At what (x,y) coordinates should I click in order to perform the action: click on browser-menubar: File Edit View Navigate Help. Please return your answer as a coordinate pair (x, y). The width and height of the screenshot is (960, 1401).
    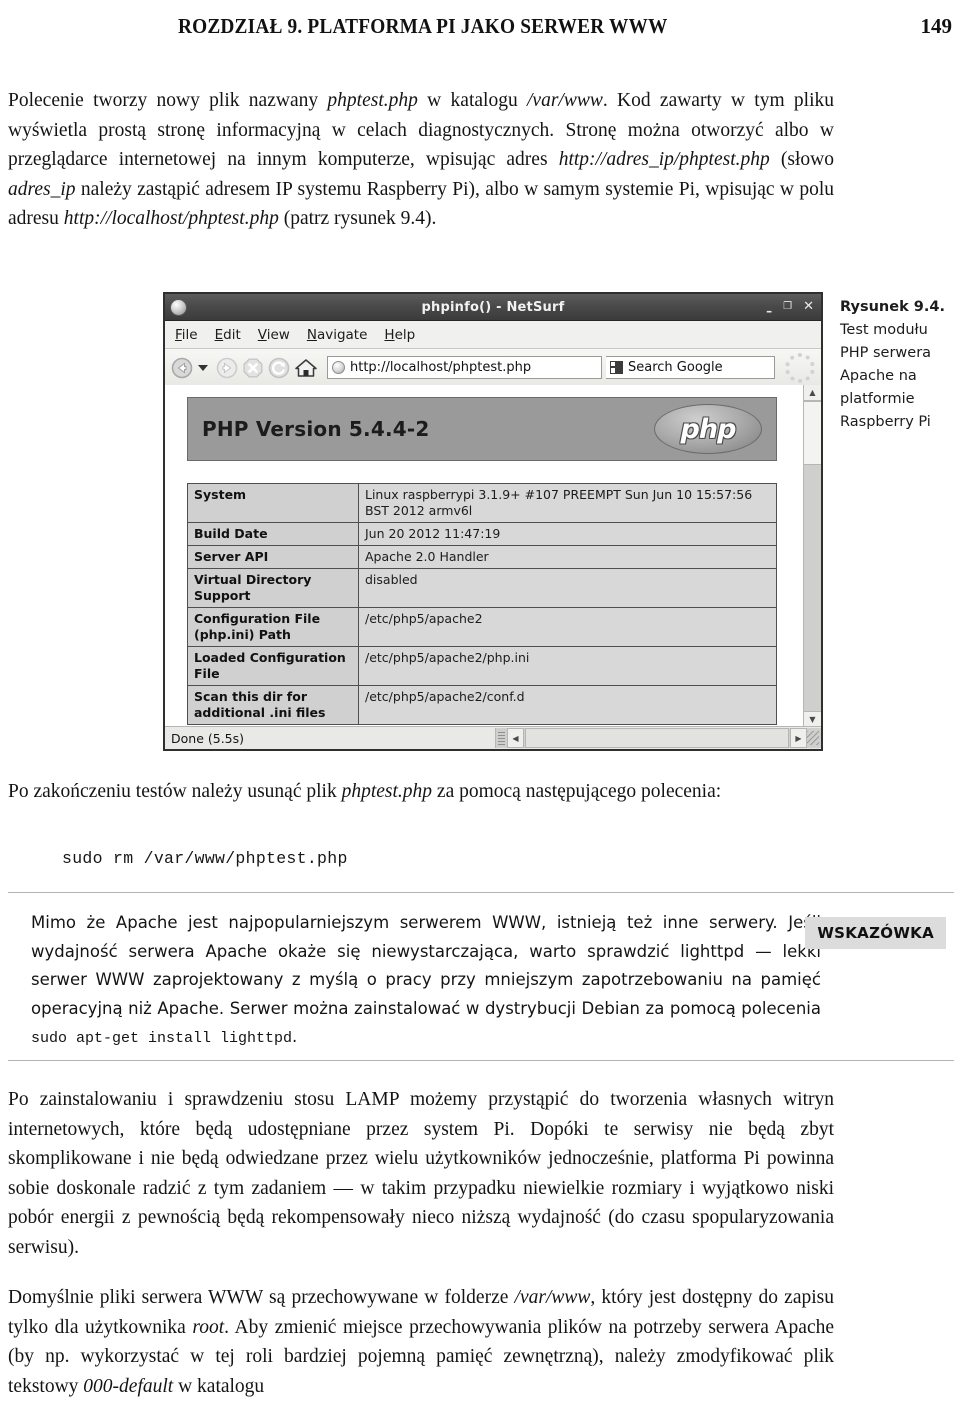
    Looking at the image, I should click on (493, 335).